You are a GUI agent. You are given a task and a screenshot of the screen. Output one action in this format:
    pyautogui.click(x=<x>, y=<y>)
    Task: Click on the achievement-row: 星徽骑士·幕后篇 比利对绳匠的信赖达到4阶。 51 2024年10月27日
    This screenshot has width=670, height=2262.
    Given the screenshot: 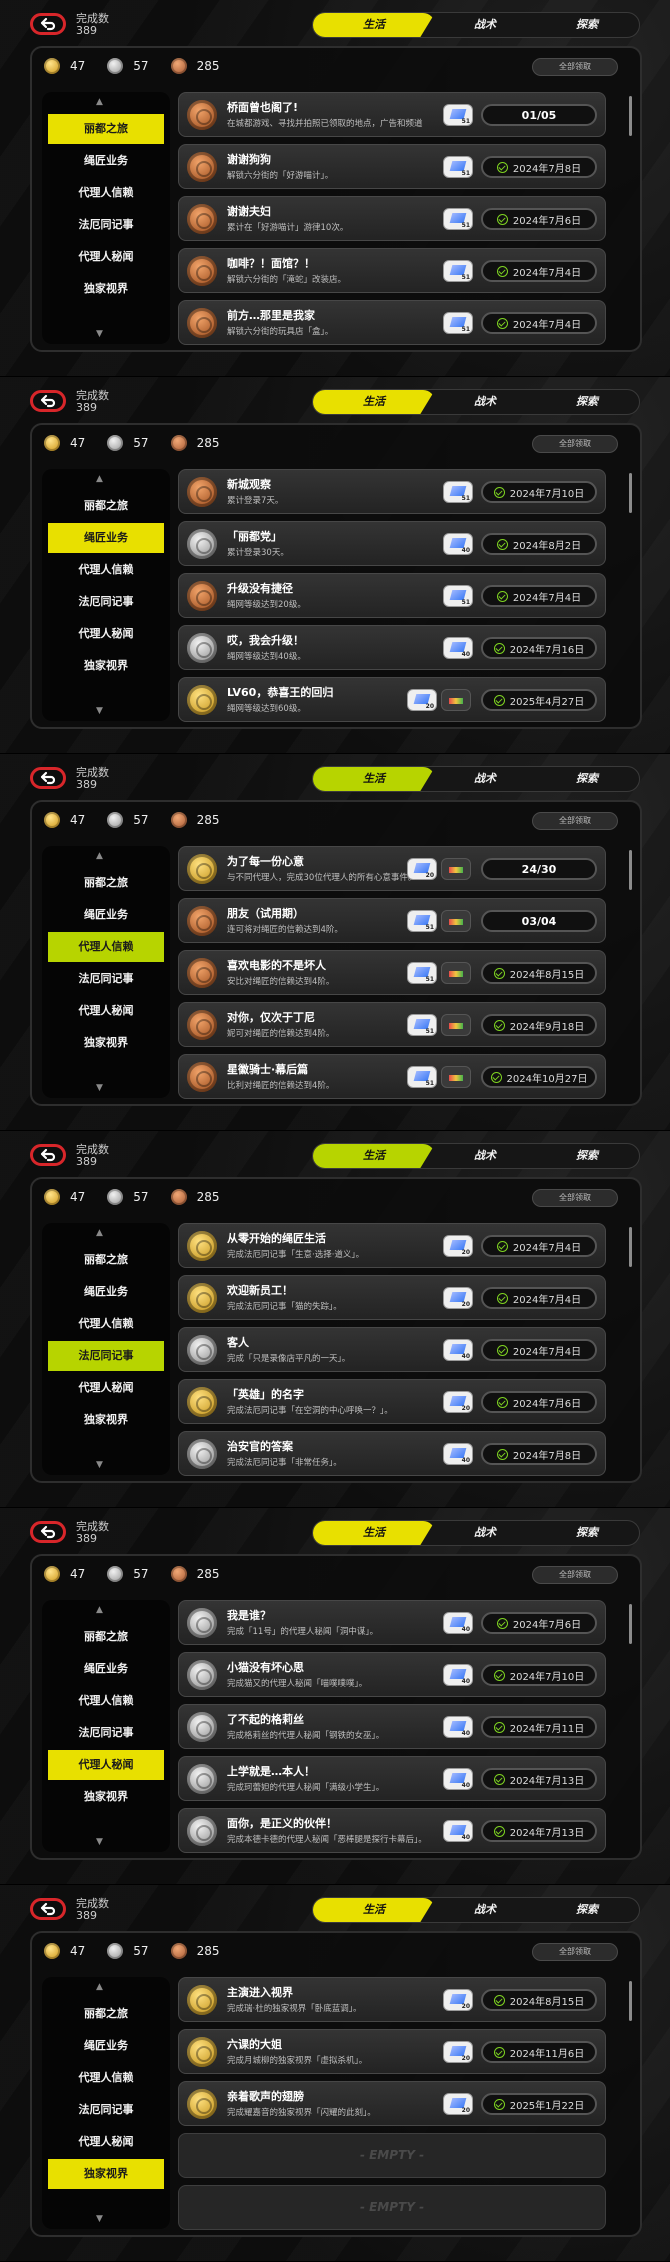 What is the action you would take?
    pyautogui.click(x=392, y=1076)
    